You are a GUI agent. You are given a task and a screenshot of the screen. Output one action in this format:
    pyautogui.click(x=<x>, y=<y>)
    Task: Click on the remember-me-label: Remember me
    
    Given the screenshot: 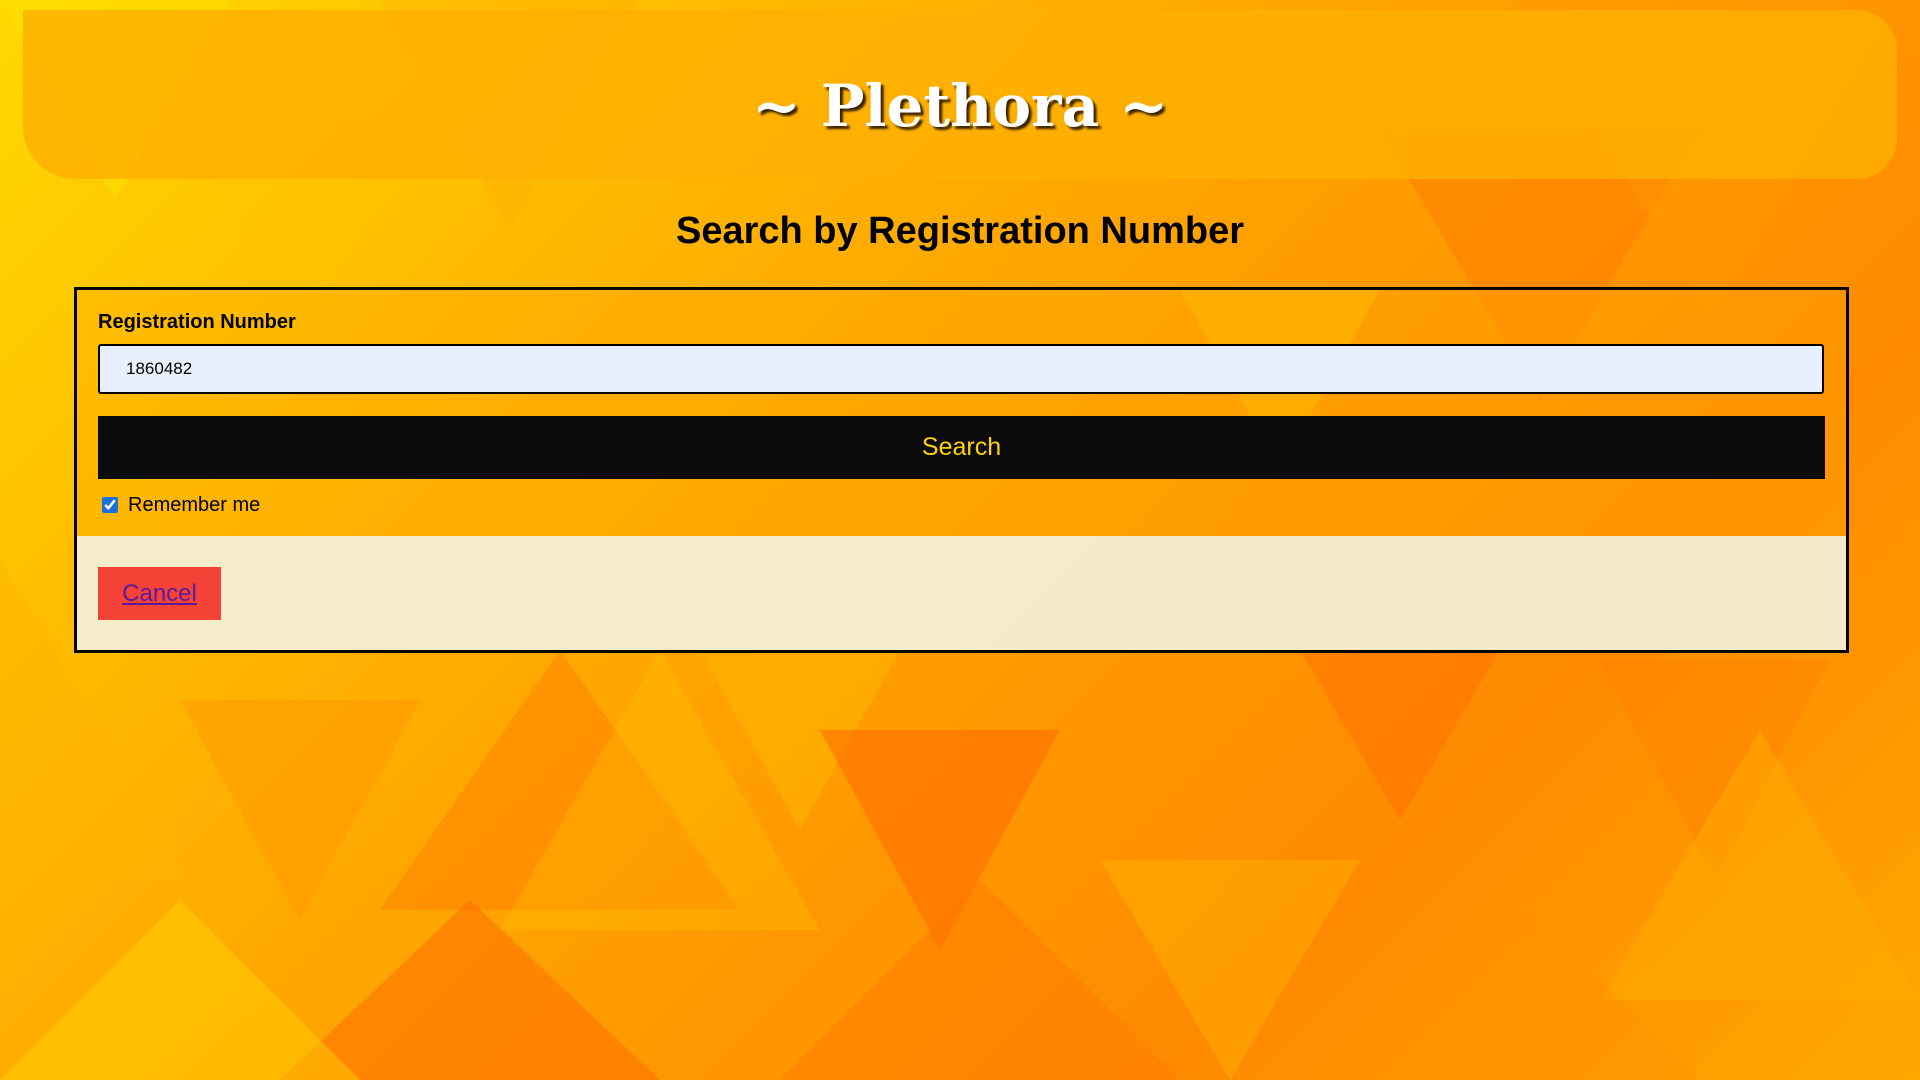 What is the action you would take?
    pyautogui.click(x=194, y=505)
    